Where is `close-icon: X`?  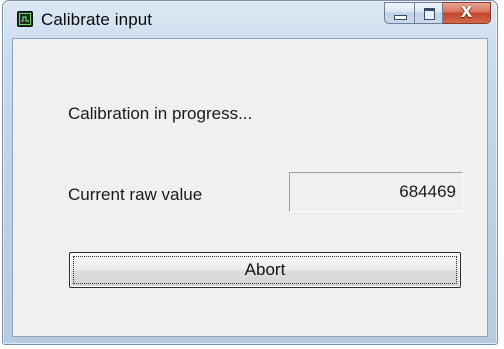
close-icon: X is located at coordinates (466, 12).